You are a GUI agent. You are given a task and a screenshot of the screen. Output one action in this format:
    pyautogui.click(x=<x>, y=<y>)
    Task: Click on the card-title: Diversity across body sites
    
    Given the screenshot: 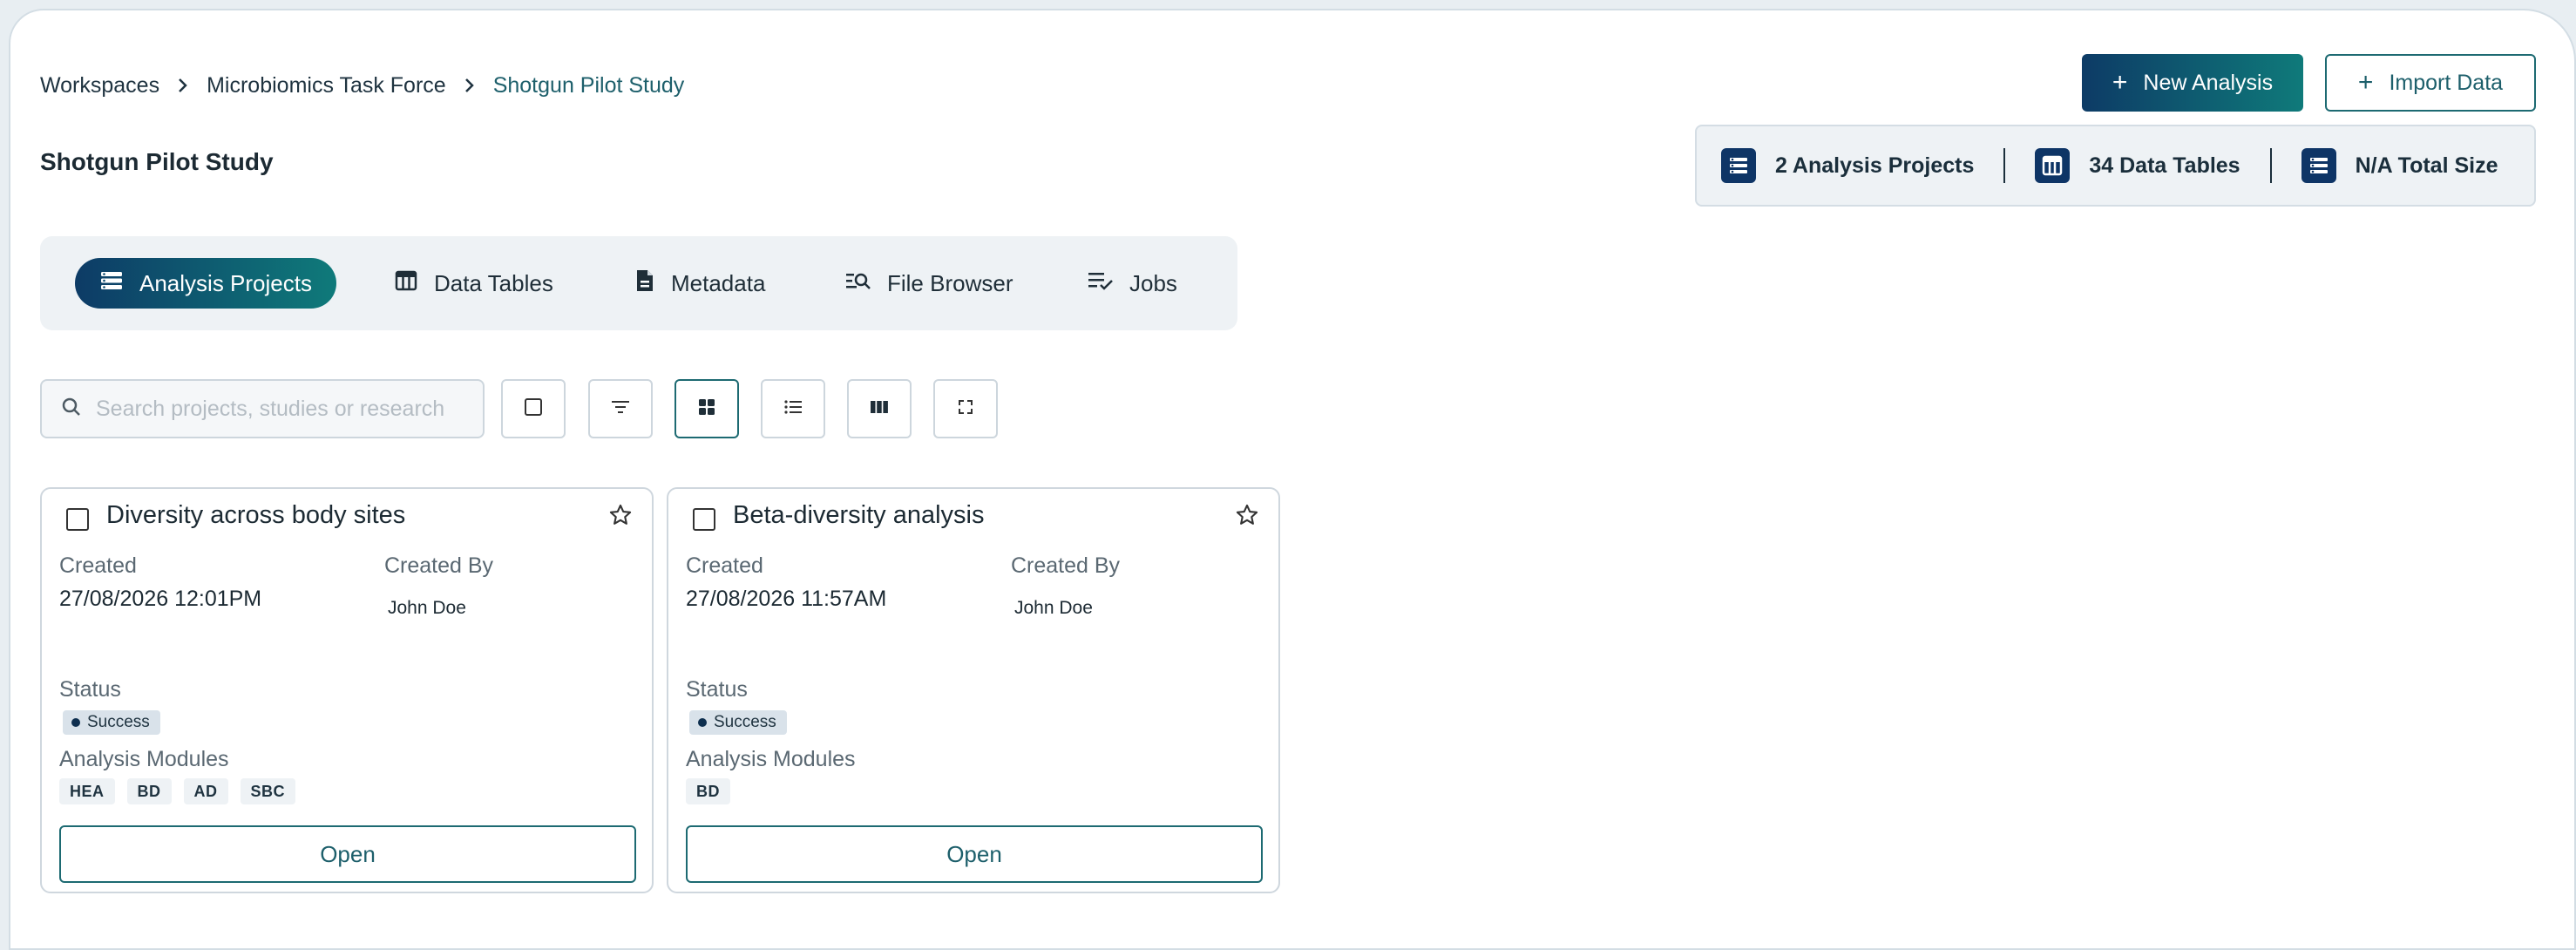 What is the action you would take?
    pyautogui.click(x=256, y=515)
    